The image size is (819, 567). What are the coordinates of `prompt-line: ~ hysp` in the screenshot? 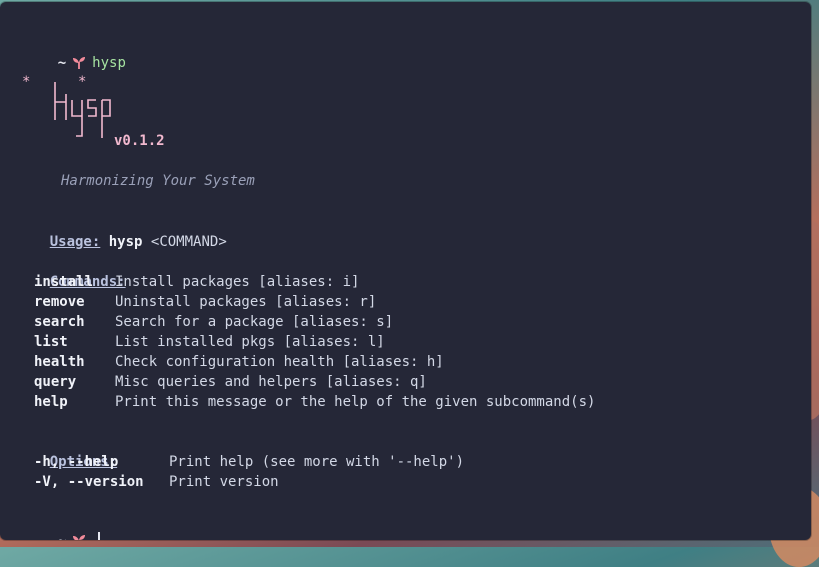 It's located at (75, 52).